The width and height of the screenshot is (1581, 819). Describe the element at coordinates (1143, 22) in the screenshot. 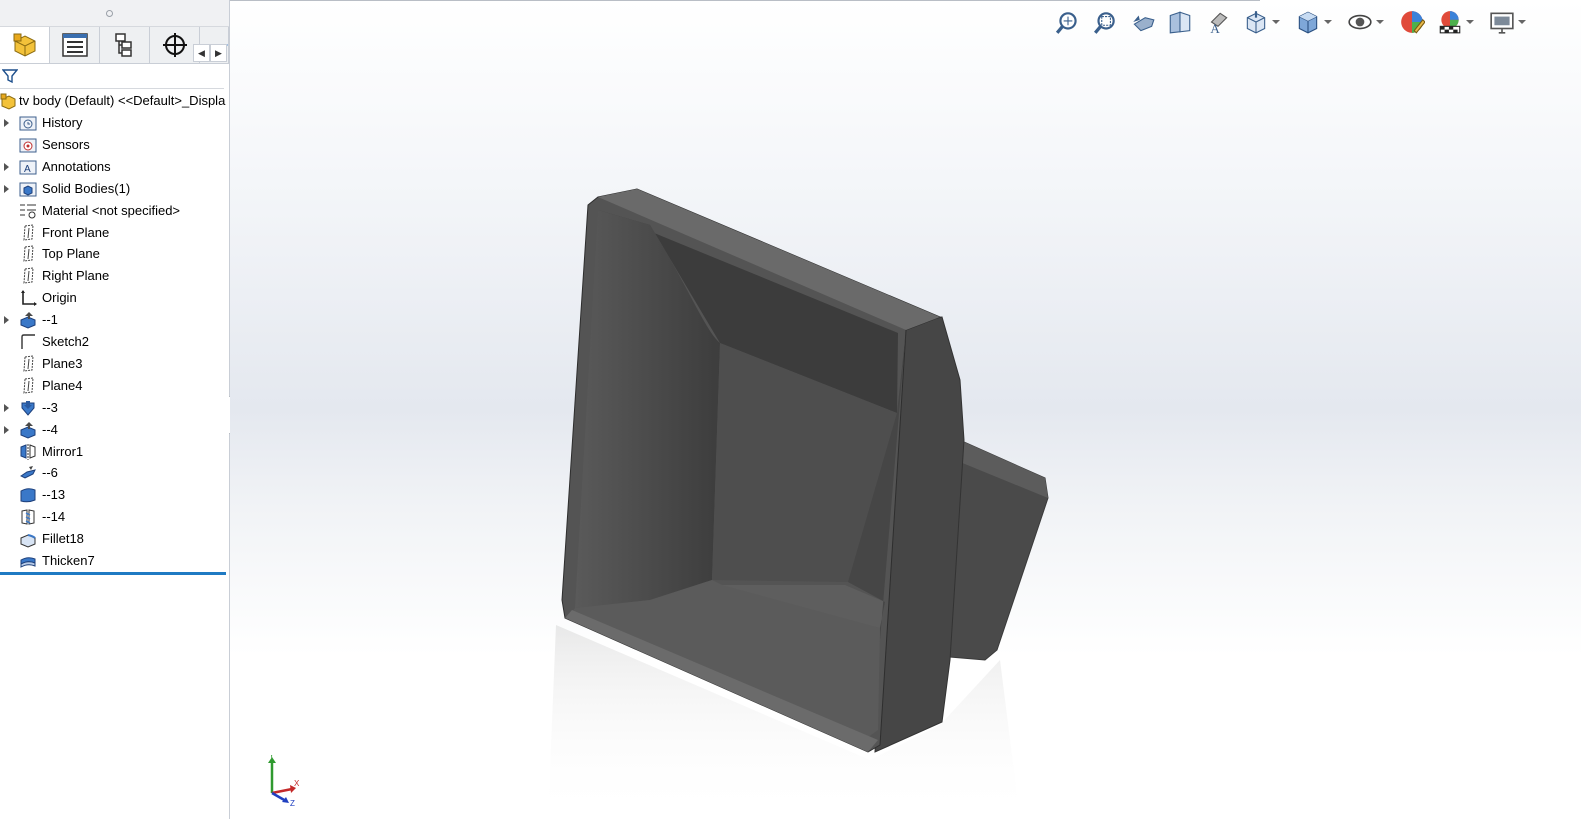

I see `hud-previous-view-button` at that location.